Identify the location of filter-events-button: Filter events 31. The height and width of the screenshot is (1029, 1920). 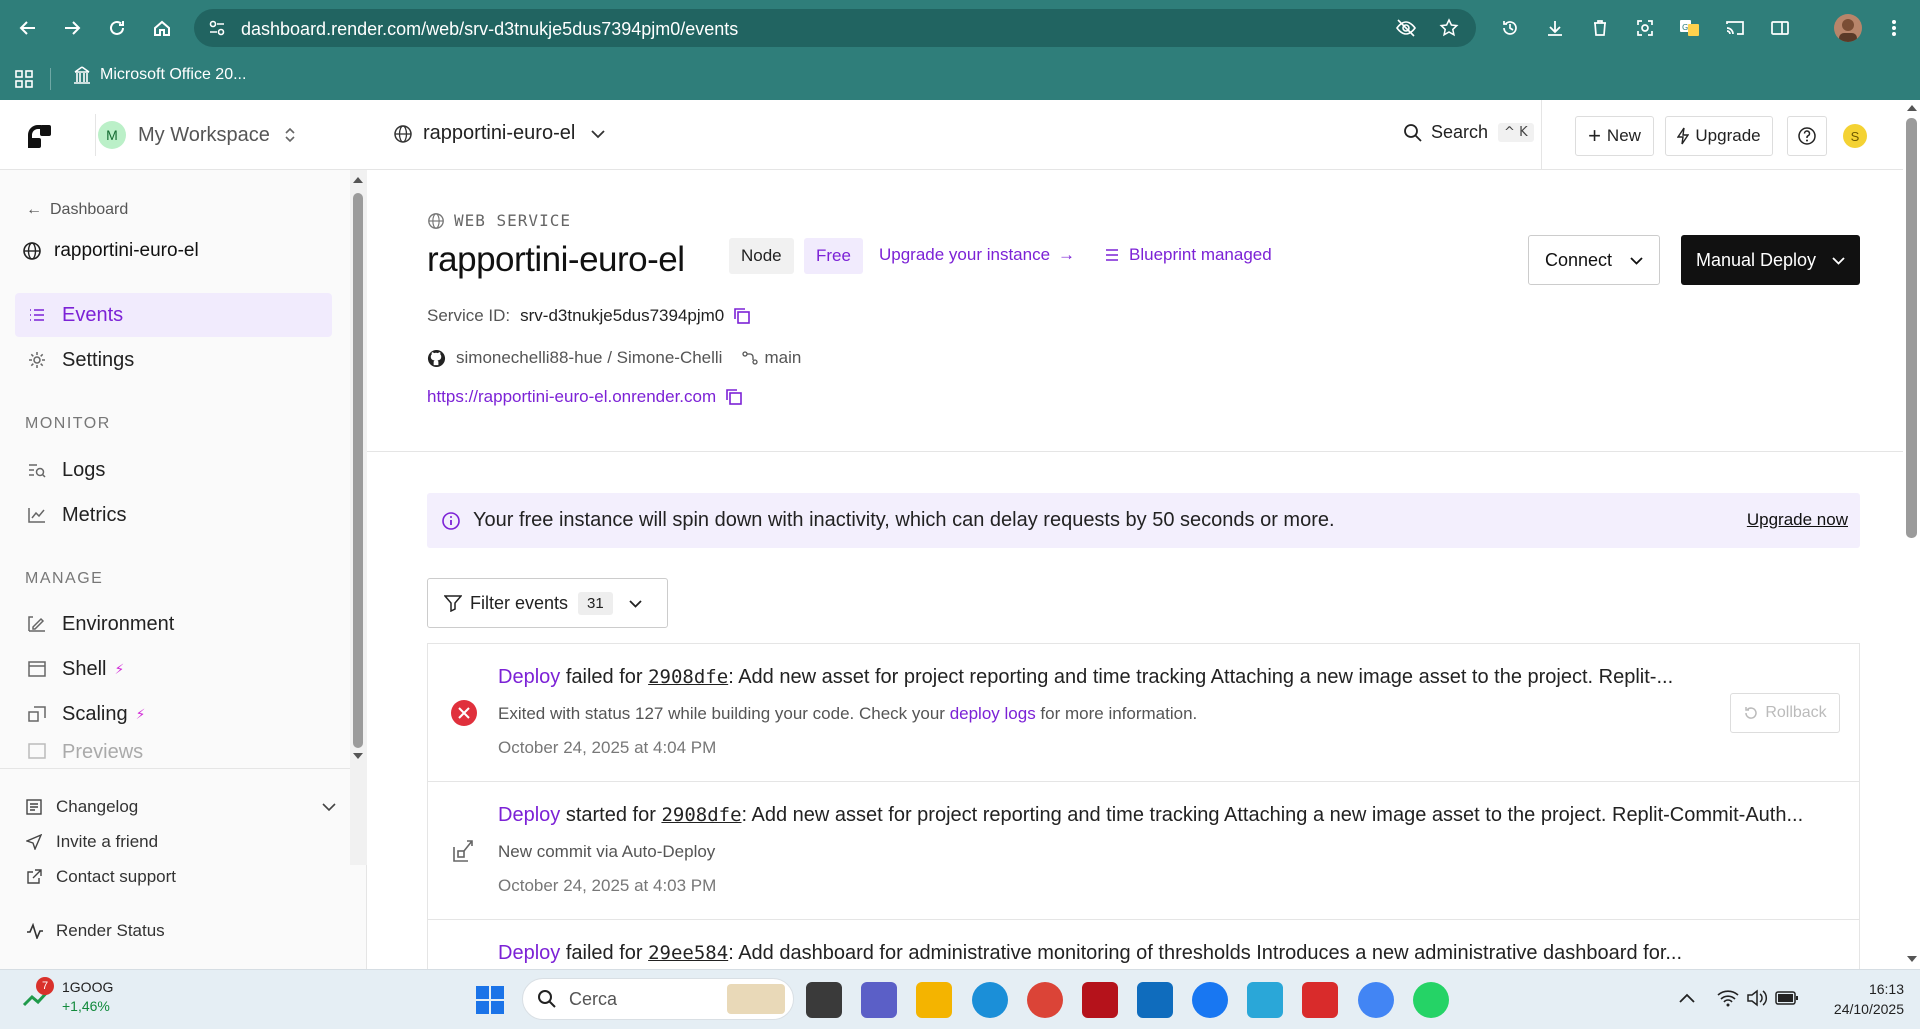
(547, 603).